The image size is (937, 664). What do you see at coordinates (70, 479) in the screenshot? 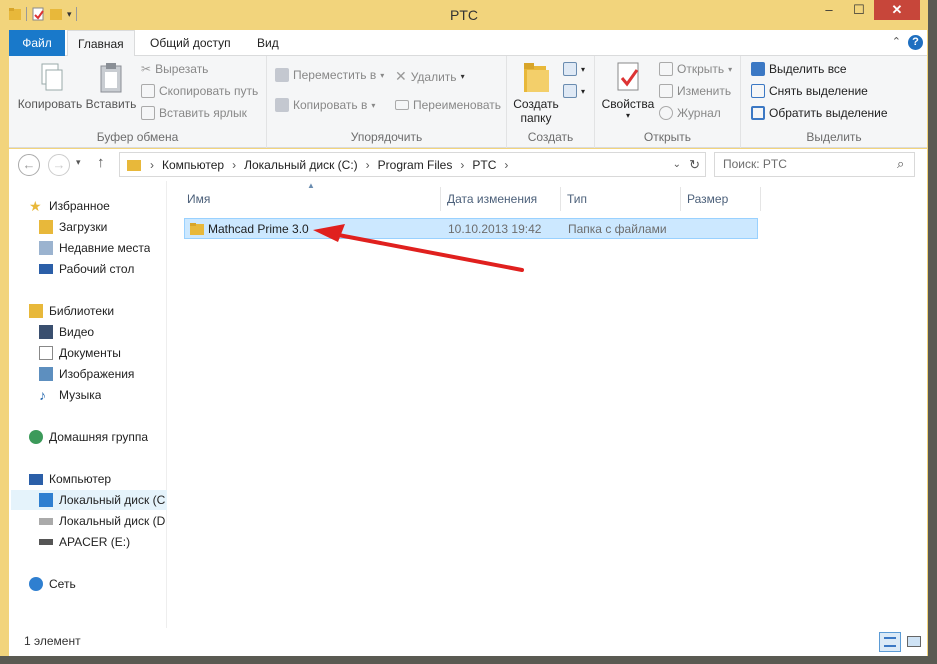
I see `nav-computer: Компьютер` at bounding box center [70, 479].